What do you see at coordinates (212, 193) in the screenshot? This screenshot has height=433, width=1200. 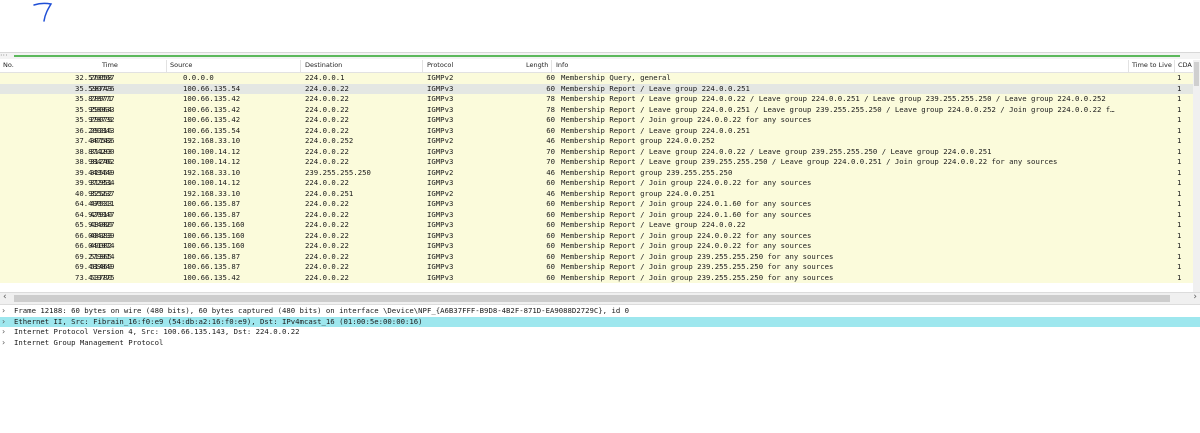 I see `packet-cell-src: 192.168.33.10` at bounding box center [212, 193].